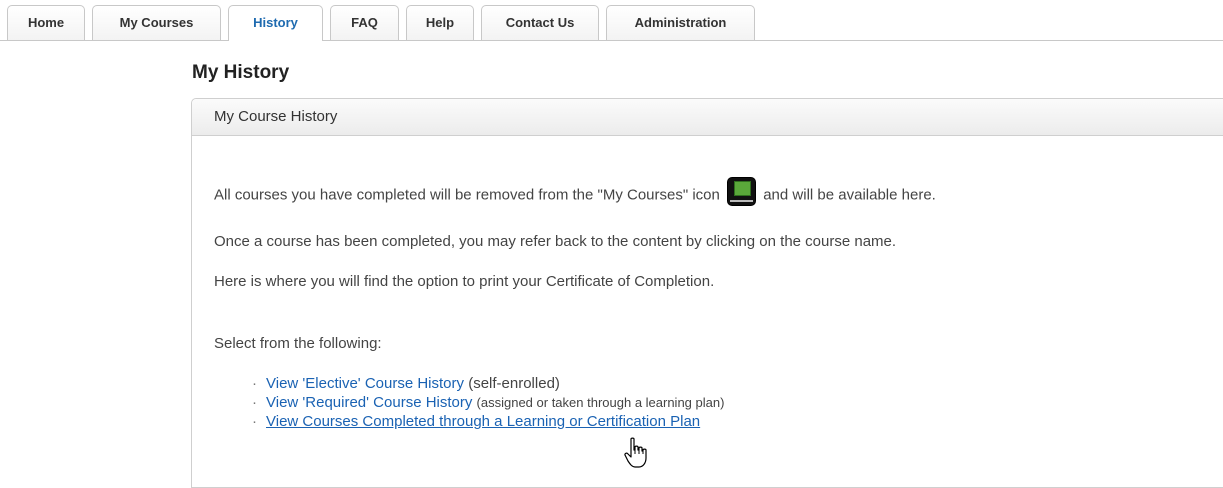 This screenshot has width=1223, height=488. What do you see at coordinates (742, 201) in the screenshot?
I see `my-courses-icon-caption` at bounding box center [742, 201].